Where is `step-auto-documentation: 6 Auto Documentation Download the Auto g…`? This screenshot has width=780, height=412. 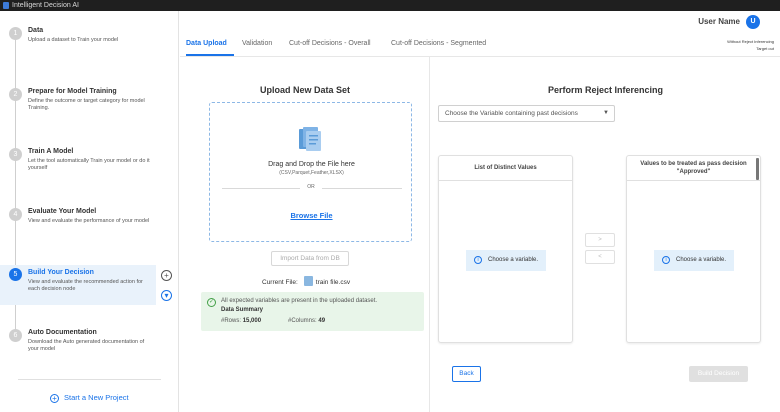
step-auto-documentation: 6 Auto Documentation Download the Auto g… is located at coordinates (89, 345).